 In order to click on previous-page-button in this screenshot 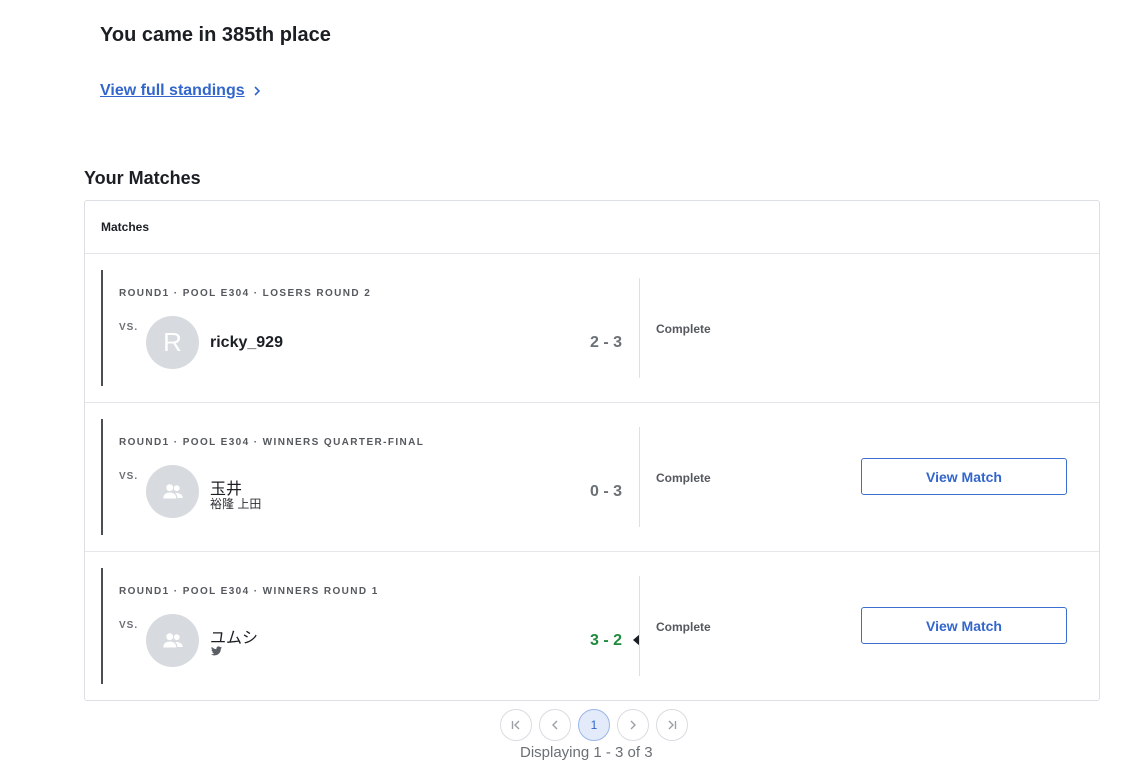, I will do `click(555, 725)`.